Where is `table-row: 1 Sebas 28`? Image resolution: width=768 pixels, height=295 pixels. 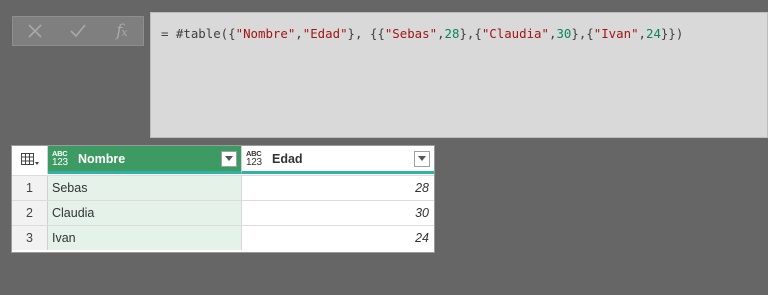 table-row: 1 Sebas 28 is located at coordinates (223, 187).